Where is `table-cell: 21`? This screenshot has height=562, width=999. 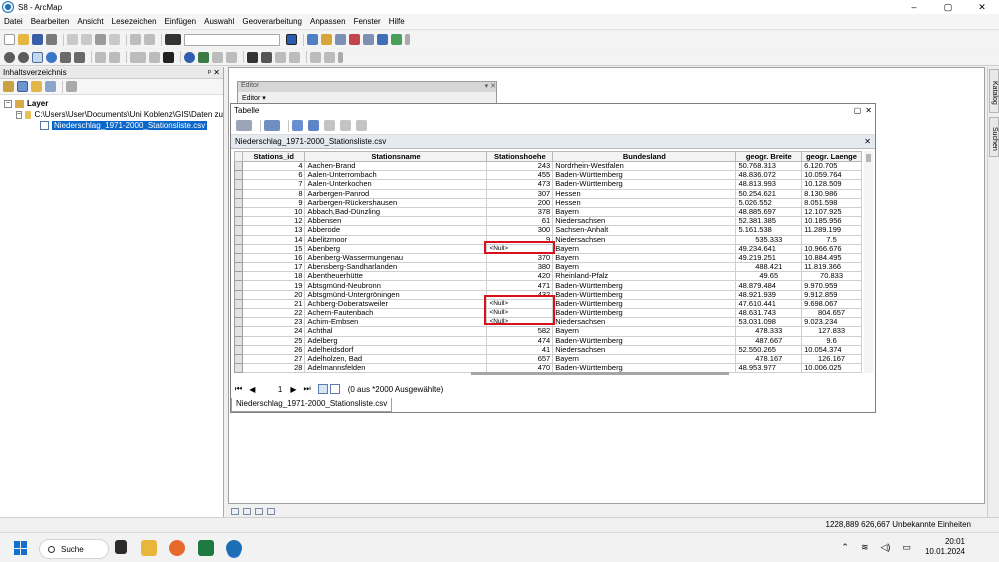
table-cell: 21 is located at coordinates (273, 304).